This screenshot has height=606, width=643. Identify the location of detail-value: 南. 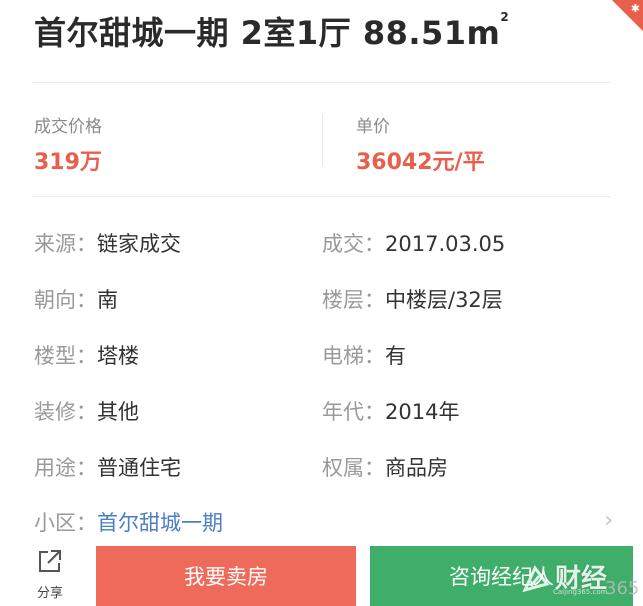
(107, 300).